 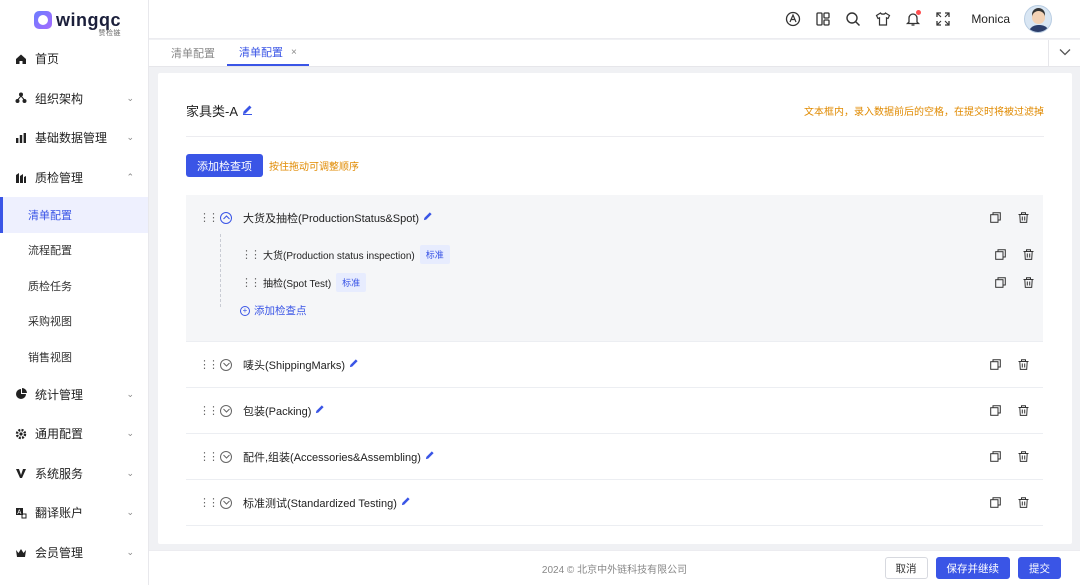 What do you see at coordinates (59, 513) in the screenshot?
I see `sidebar-item-label: 翻译账户` at bounding box center [59, 513].